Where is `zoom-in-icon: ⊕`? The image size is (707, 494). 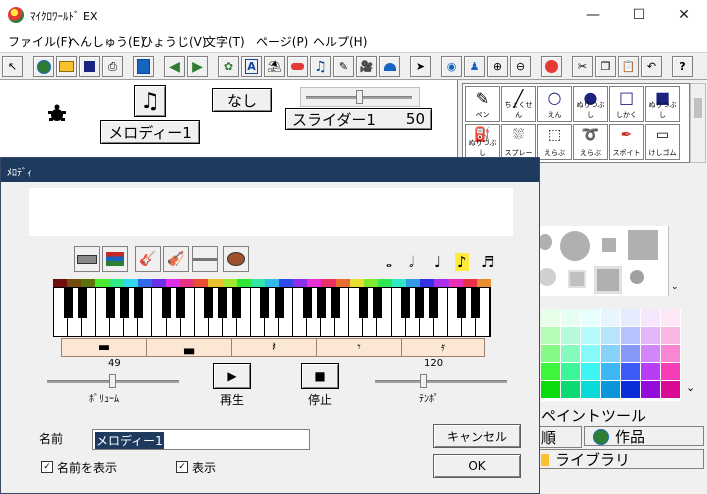 zoom-in-icon: ⊕ is located at coordinates (497, 66).